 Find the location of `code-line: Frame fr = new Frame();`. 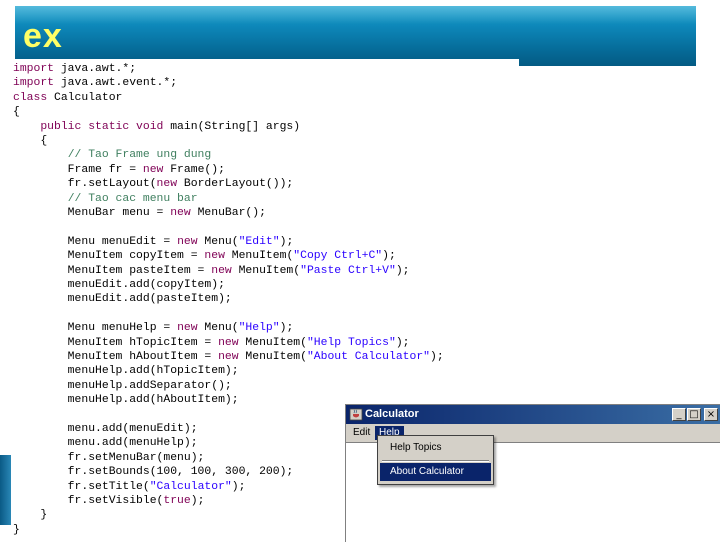

code-line: Frame fr = new Frame(); is located at coordinates (119, 170).